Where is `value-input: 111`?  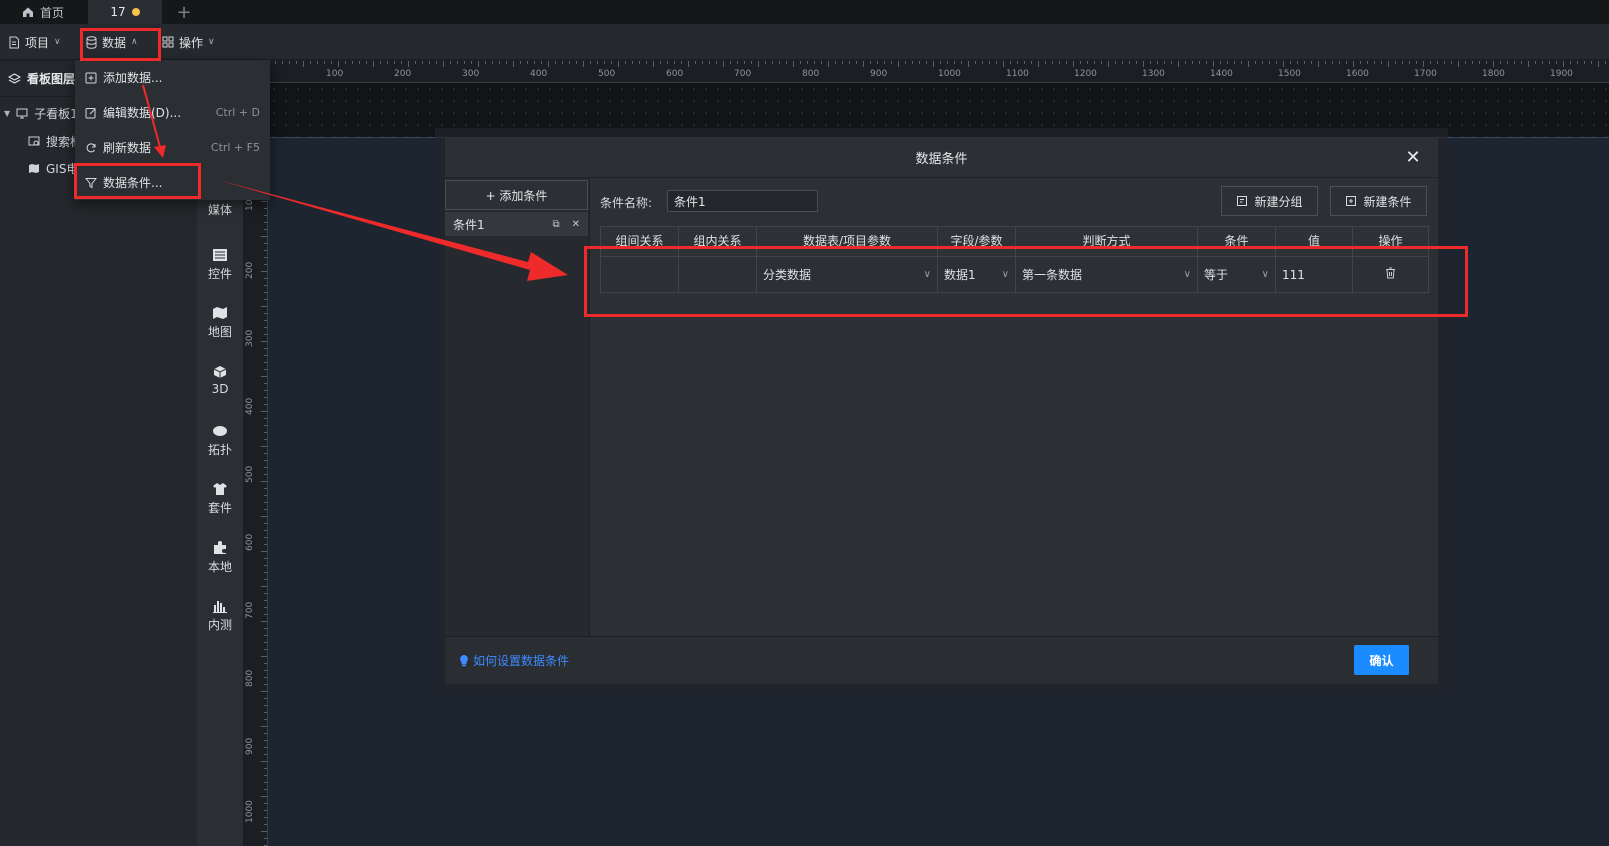 value-input: 111 is located at coordinates (1314, 274).